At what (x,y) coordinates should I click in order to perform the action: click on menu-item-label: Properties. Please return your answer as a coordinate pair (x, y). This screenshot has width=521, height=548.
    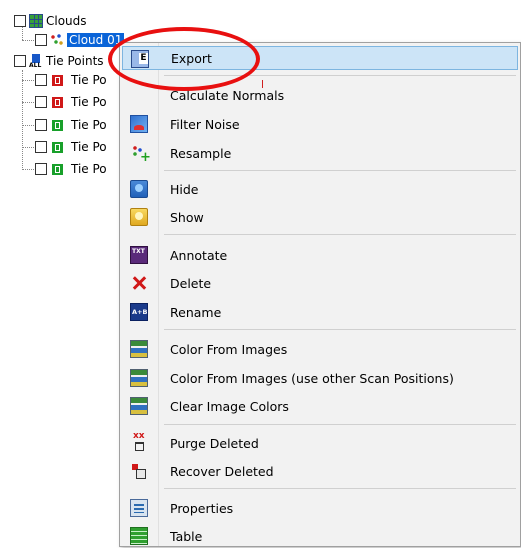
    Looking at the image, I should click on (202, 508).